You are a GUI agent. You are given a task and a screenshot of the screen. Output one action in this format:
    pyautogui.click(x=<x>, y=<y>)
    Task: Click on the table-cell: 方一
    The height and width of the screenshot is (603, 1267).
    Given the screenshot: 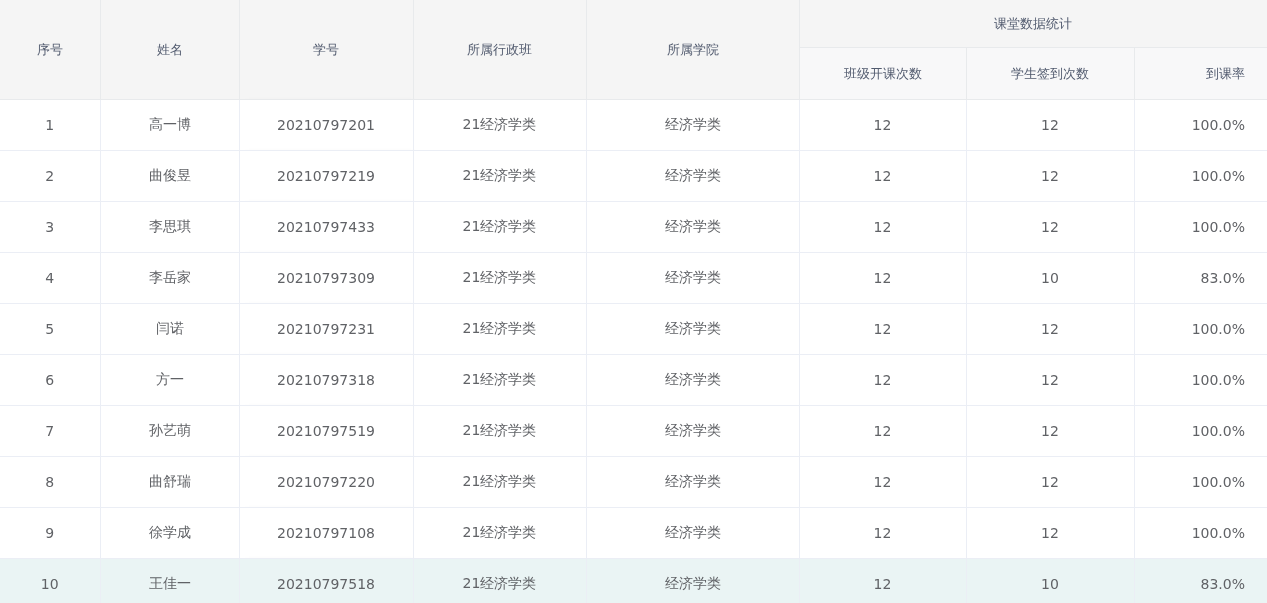 What is the action you would take?
    pyautogui.click(x=169, y=380)
    